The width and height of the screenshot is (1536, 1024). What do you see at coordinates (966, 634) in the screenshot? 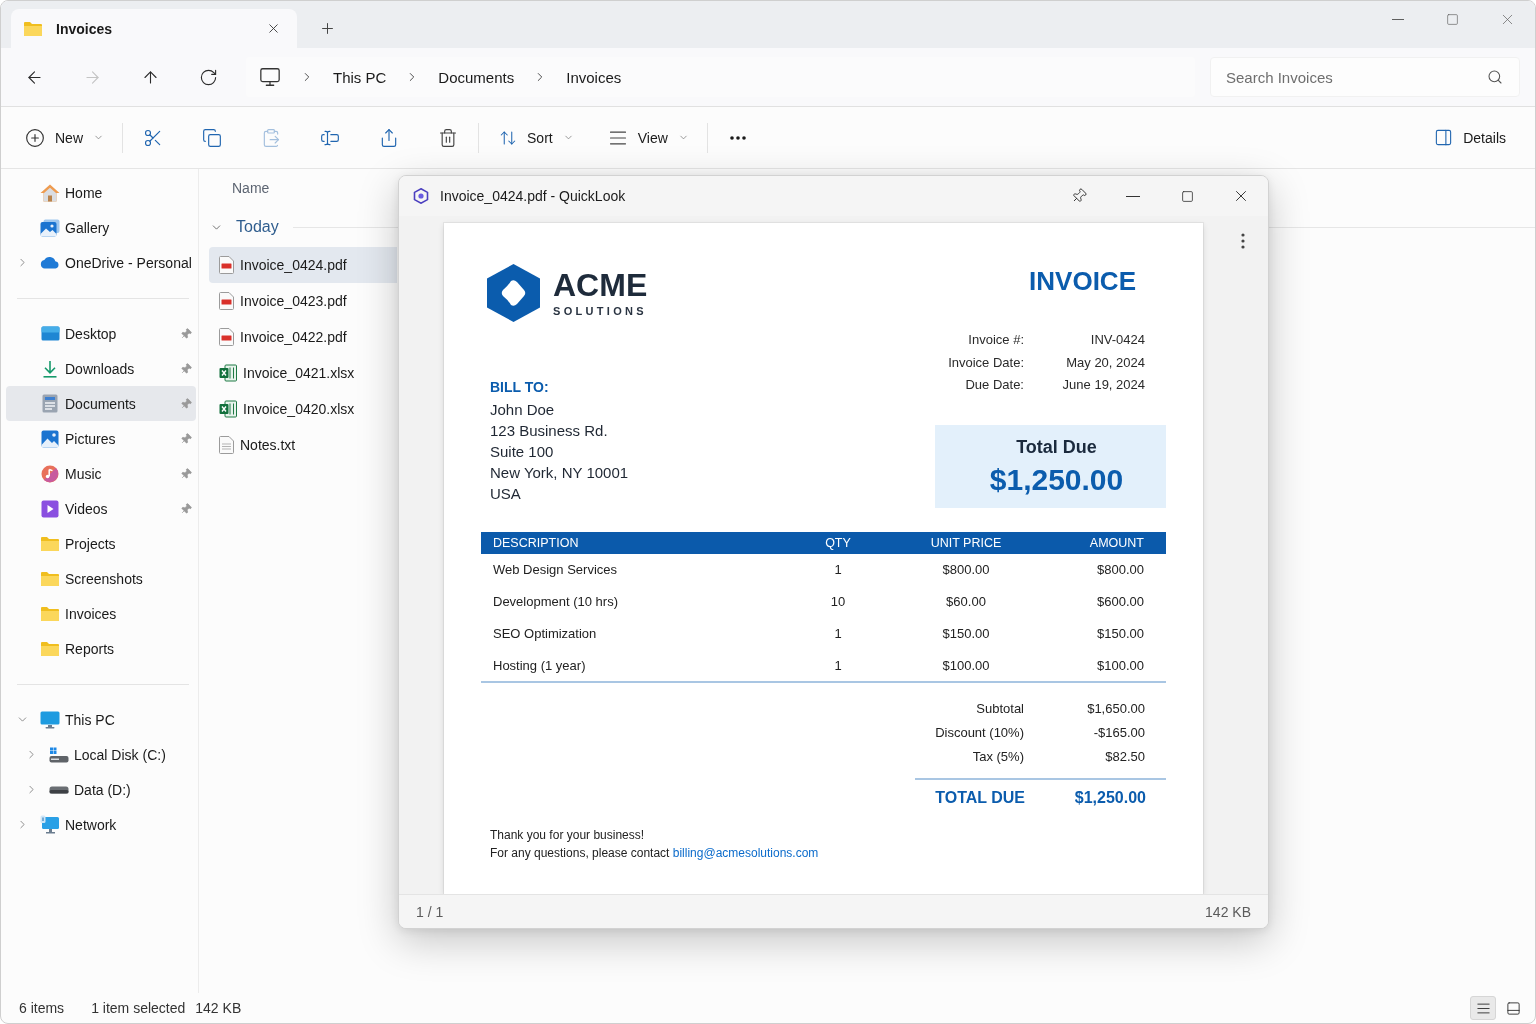
I see `table-cell-text: $150.00` at bounding box center [966, 634].